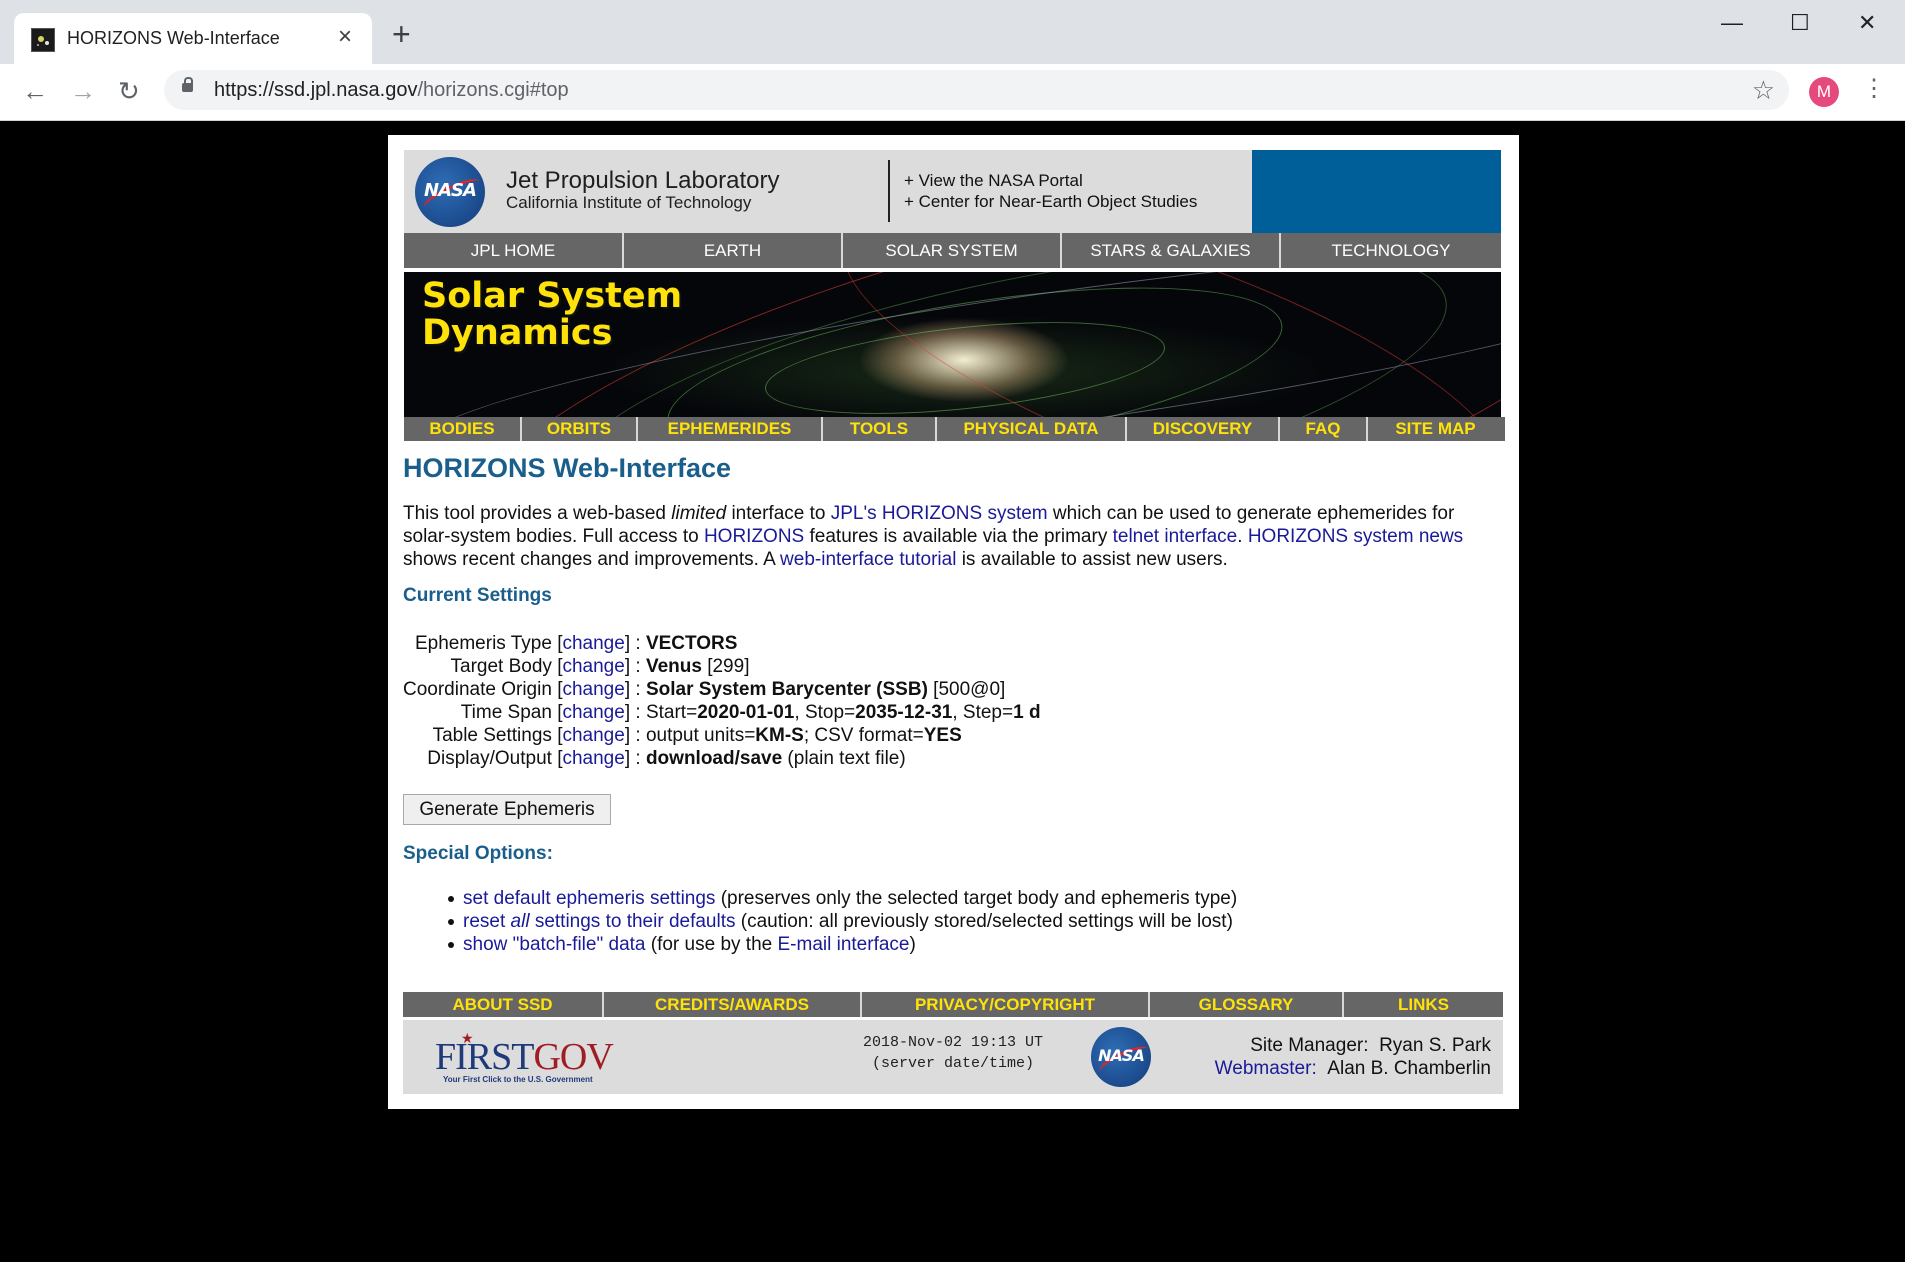 This screenshot has width=1905, height=1262. Describe the element at coordinates (632, 921) in the screenshot. I see `reset-link-text: settings to their defaults` at that location.